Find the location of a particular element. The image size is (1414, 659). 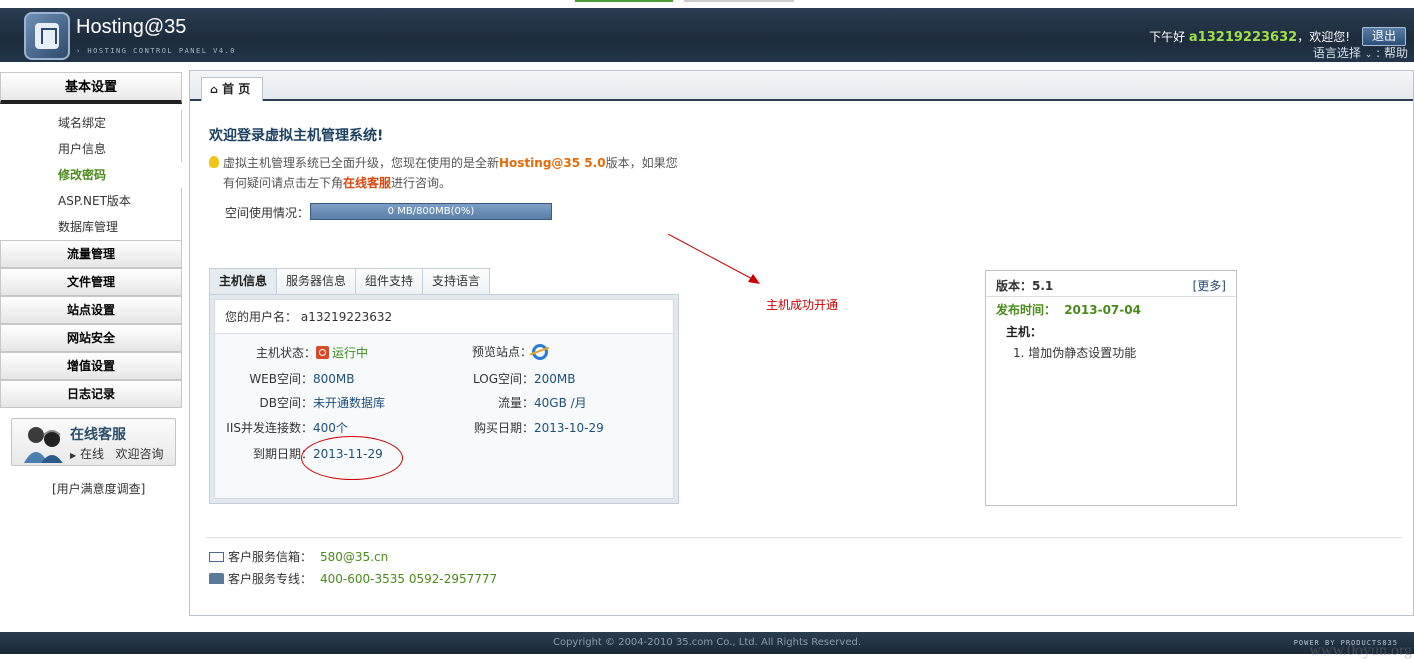

logo-icon is located at coordinates (47, 36).